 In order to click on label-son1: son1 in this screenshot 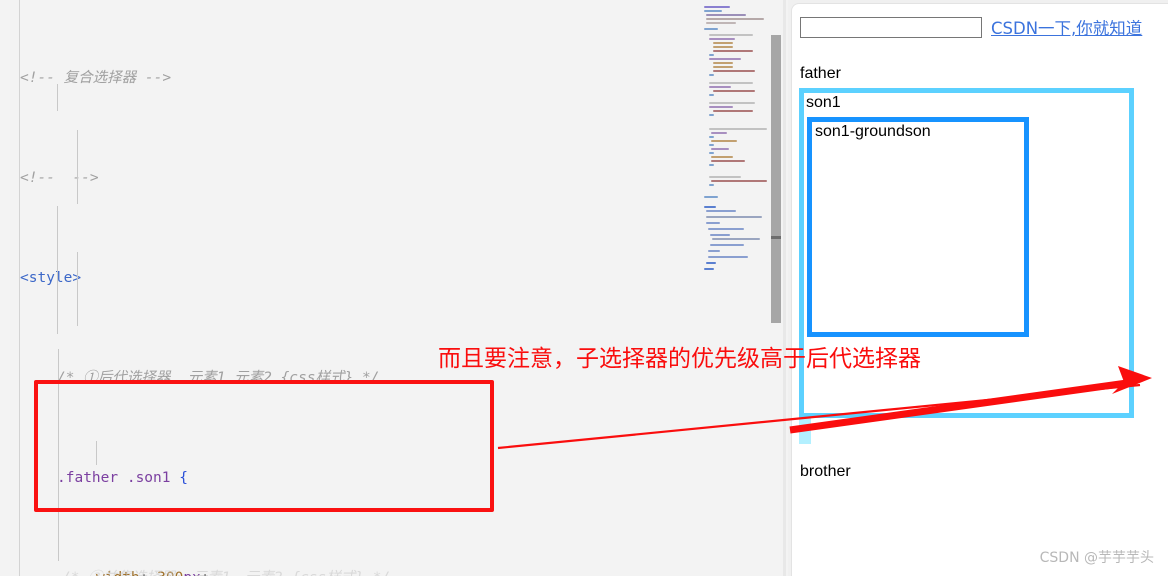, I will do `click(823, 102)`.